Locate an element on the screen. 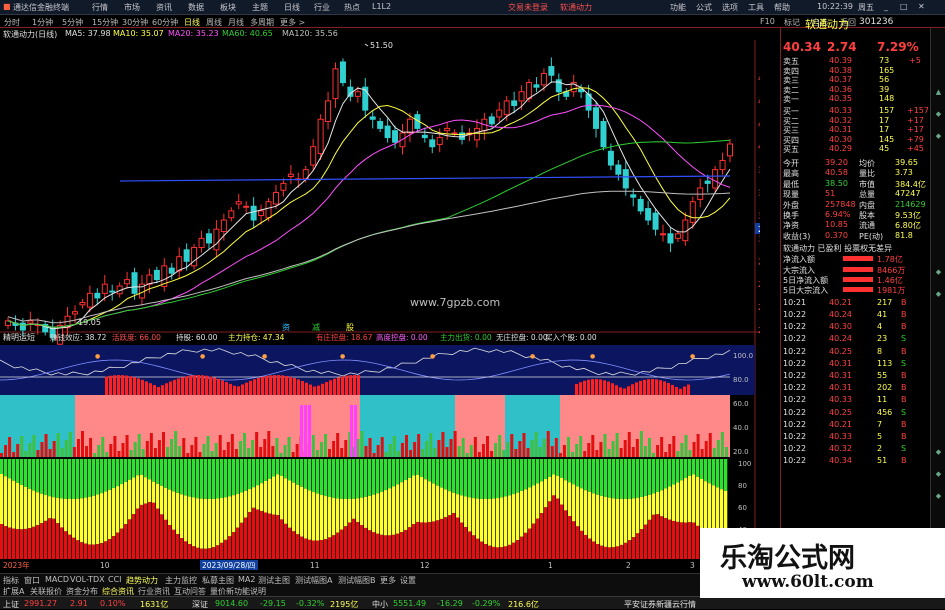 The width and height of the screenshot is (945, 610). period-tab-monthly: 月线 is located at coordinates (236, 22).